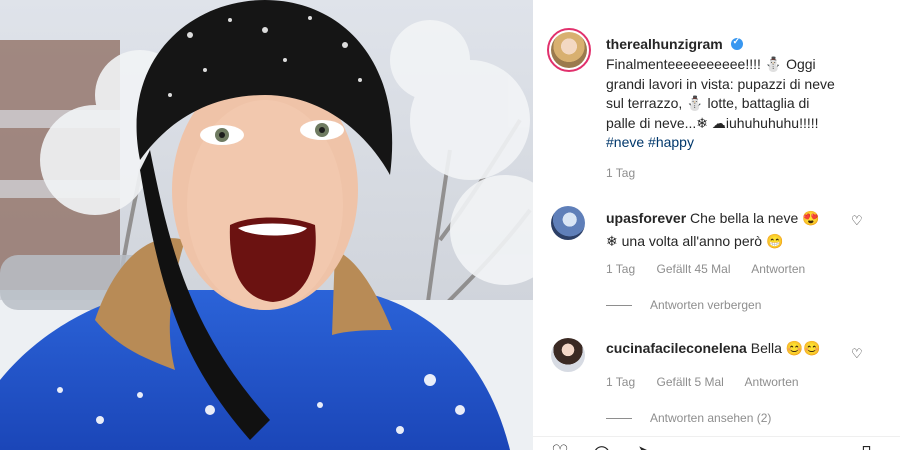 Image resolution: width=900 pixels, height=450 pixels. Describe the element at coordinates (711, 64) in the screenshot. I see `caption-line: Finalmenteeeeeeeeee!!!! ⛄ Oggi` at that location.